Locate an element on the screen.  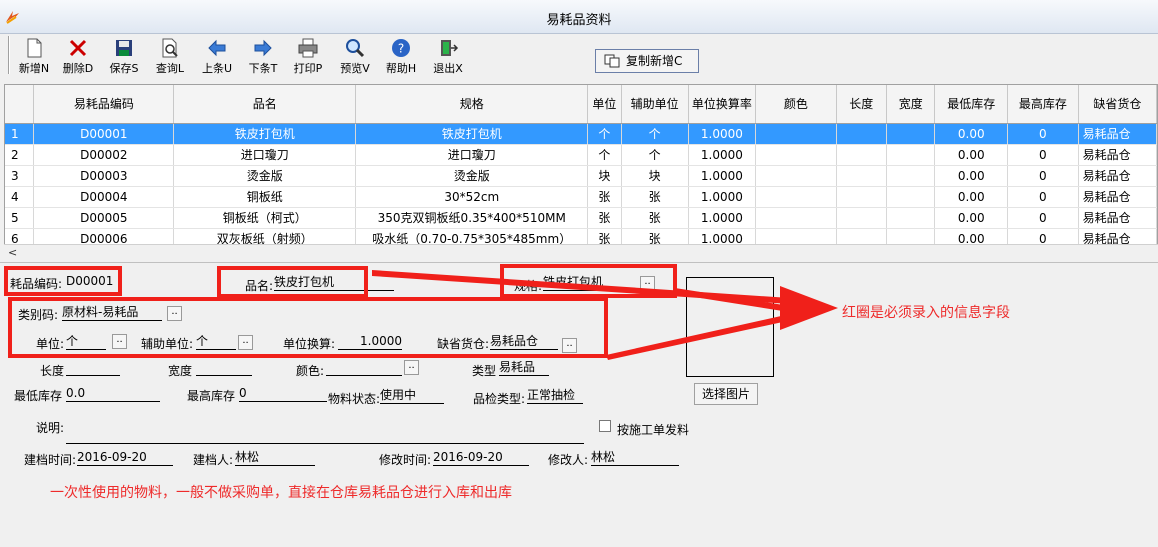
query-button: 查询L is located at coordinates (170, 56).